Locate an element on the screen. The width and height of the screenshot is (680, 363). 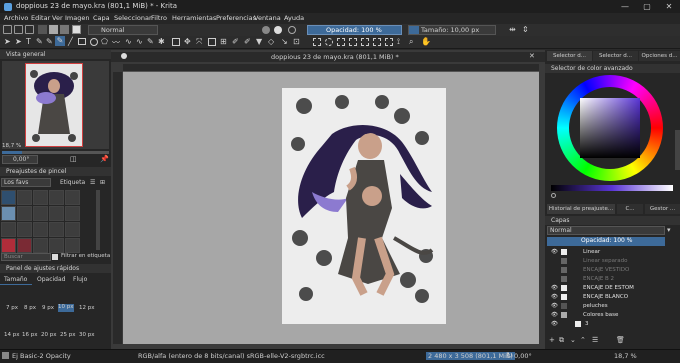
assistant-tool-icon: ✎ is located at coordinates (49, 41).